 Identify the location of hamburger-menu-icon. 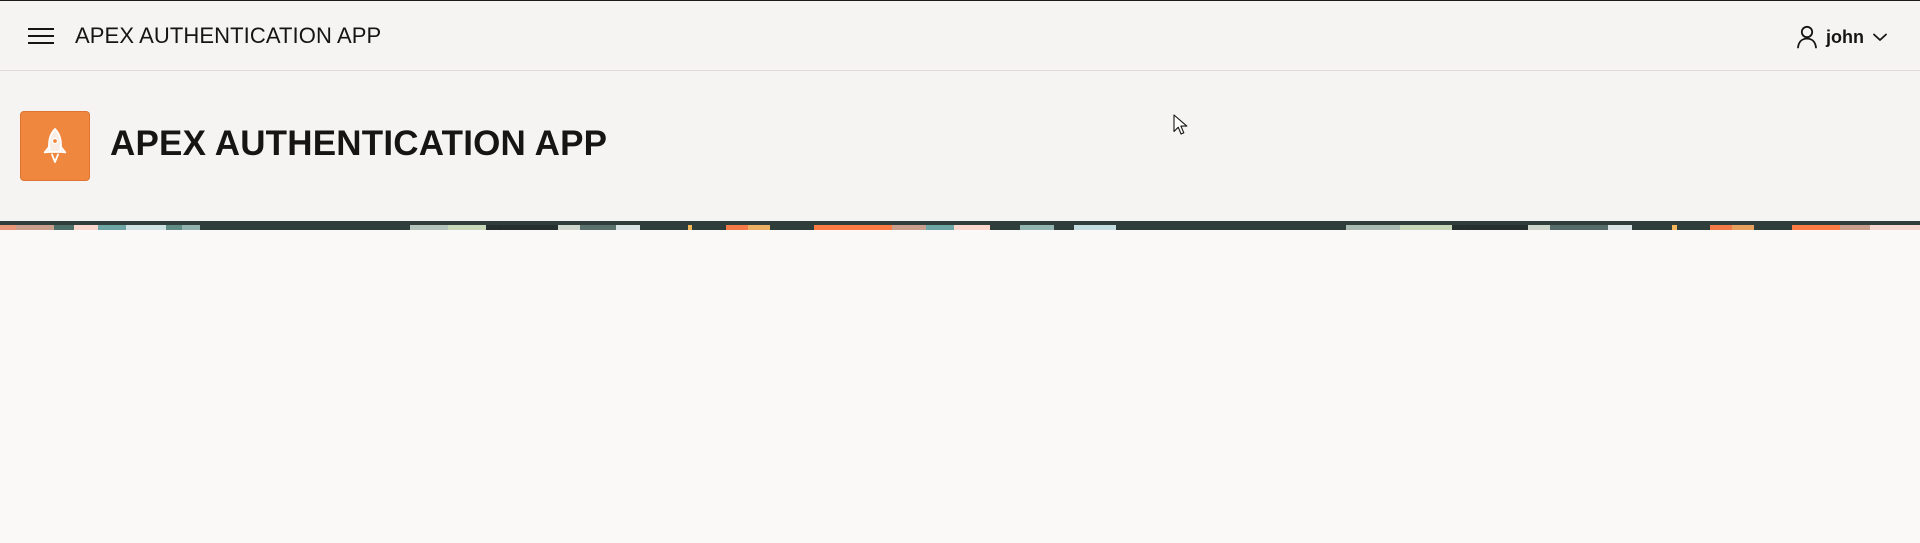
(41, 36).